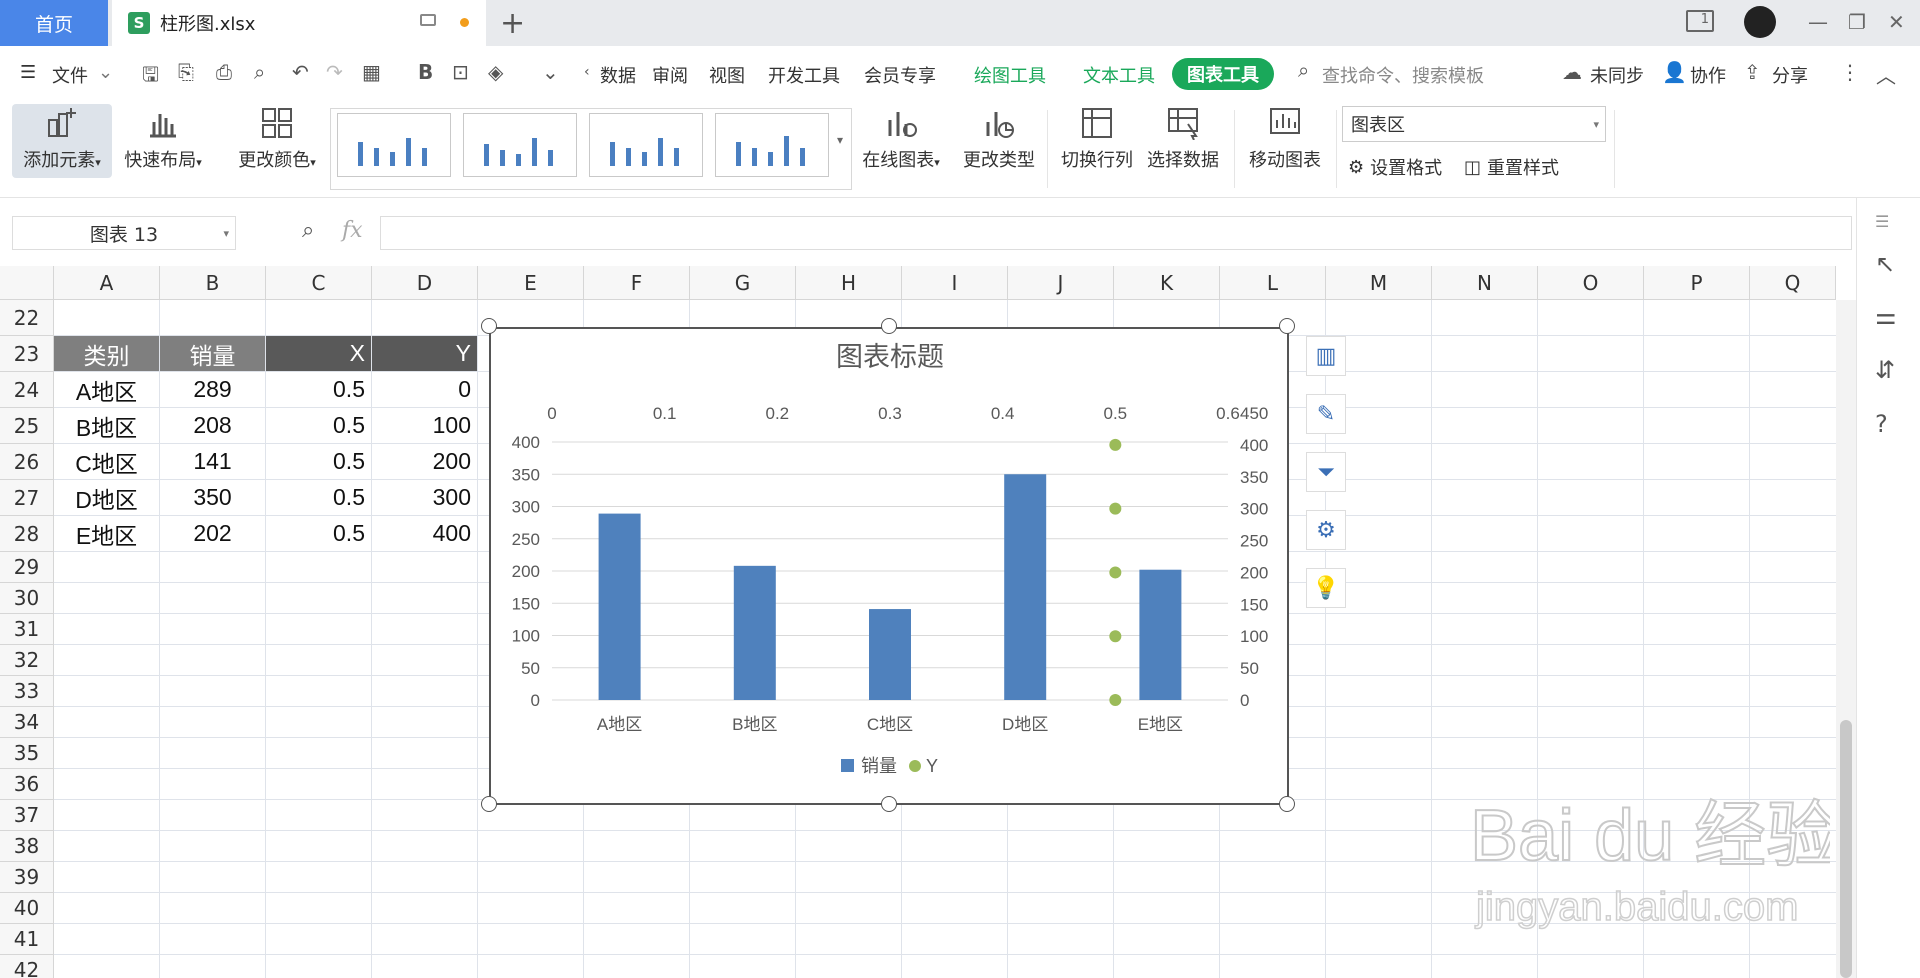 Image resolution: width=1920 pixels, height=978 pixels. Describe the element at coordinates (1697, 283) in the screenshot. I see `column-header-P: P` at that location.